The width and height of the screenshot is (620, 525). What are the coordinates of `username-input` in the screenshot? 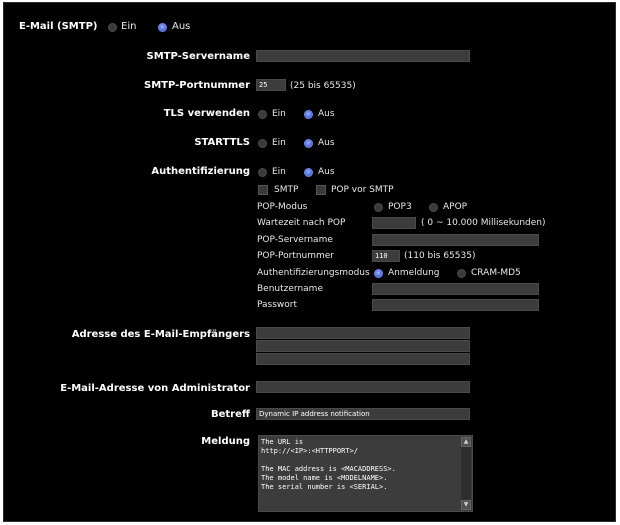 It's located at (455, 289).